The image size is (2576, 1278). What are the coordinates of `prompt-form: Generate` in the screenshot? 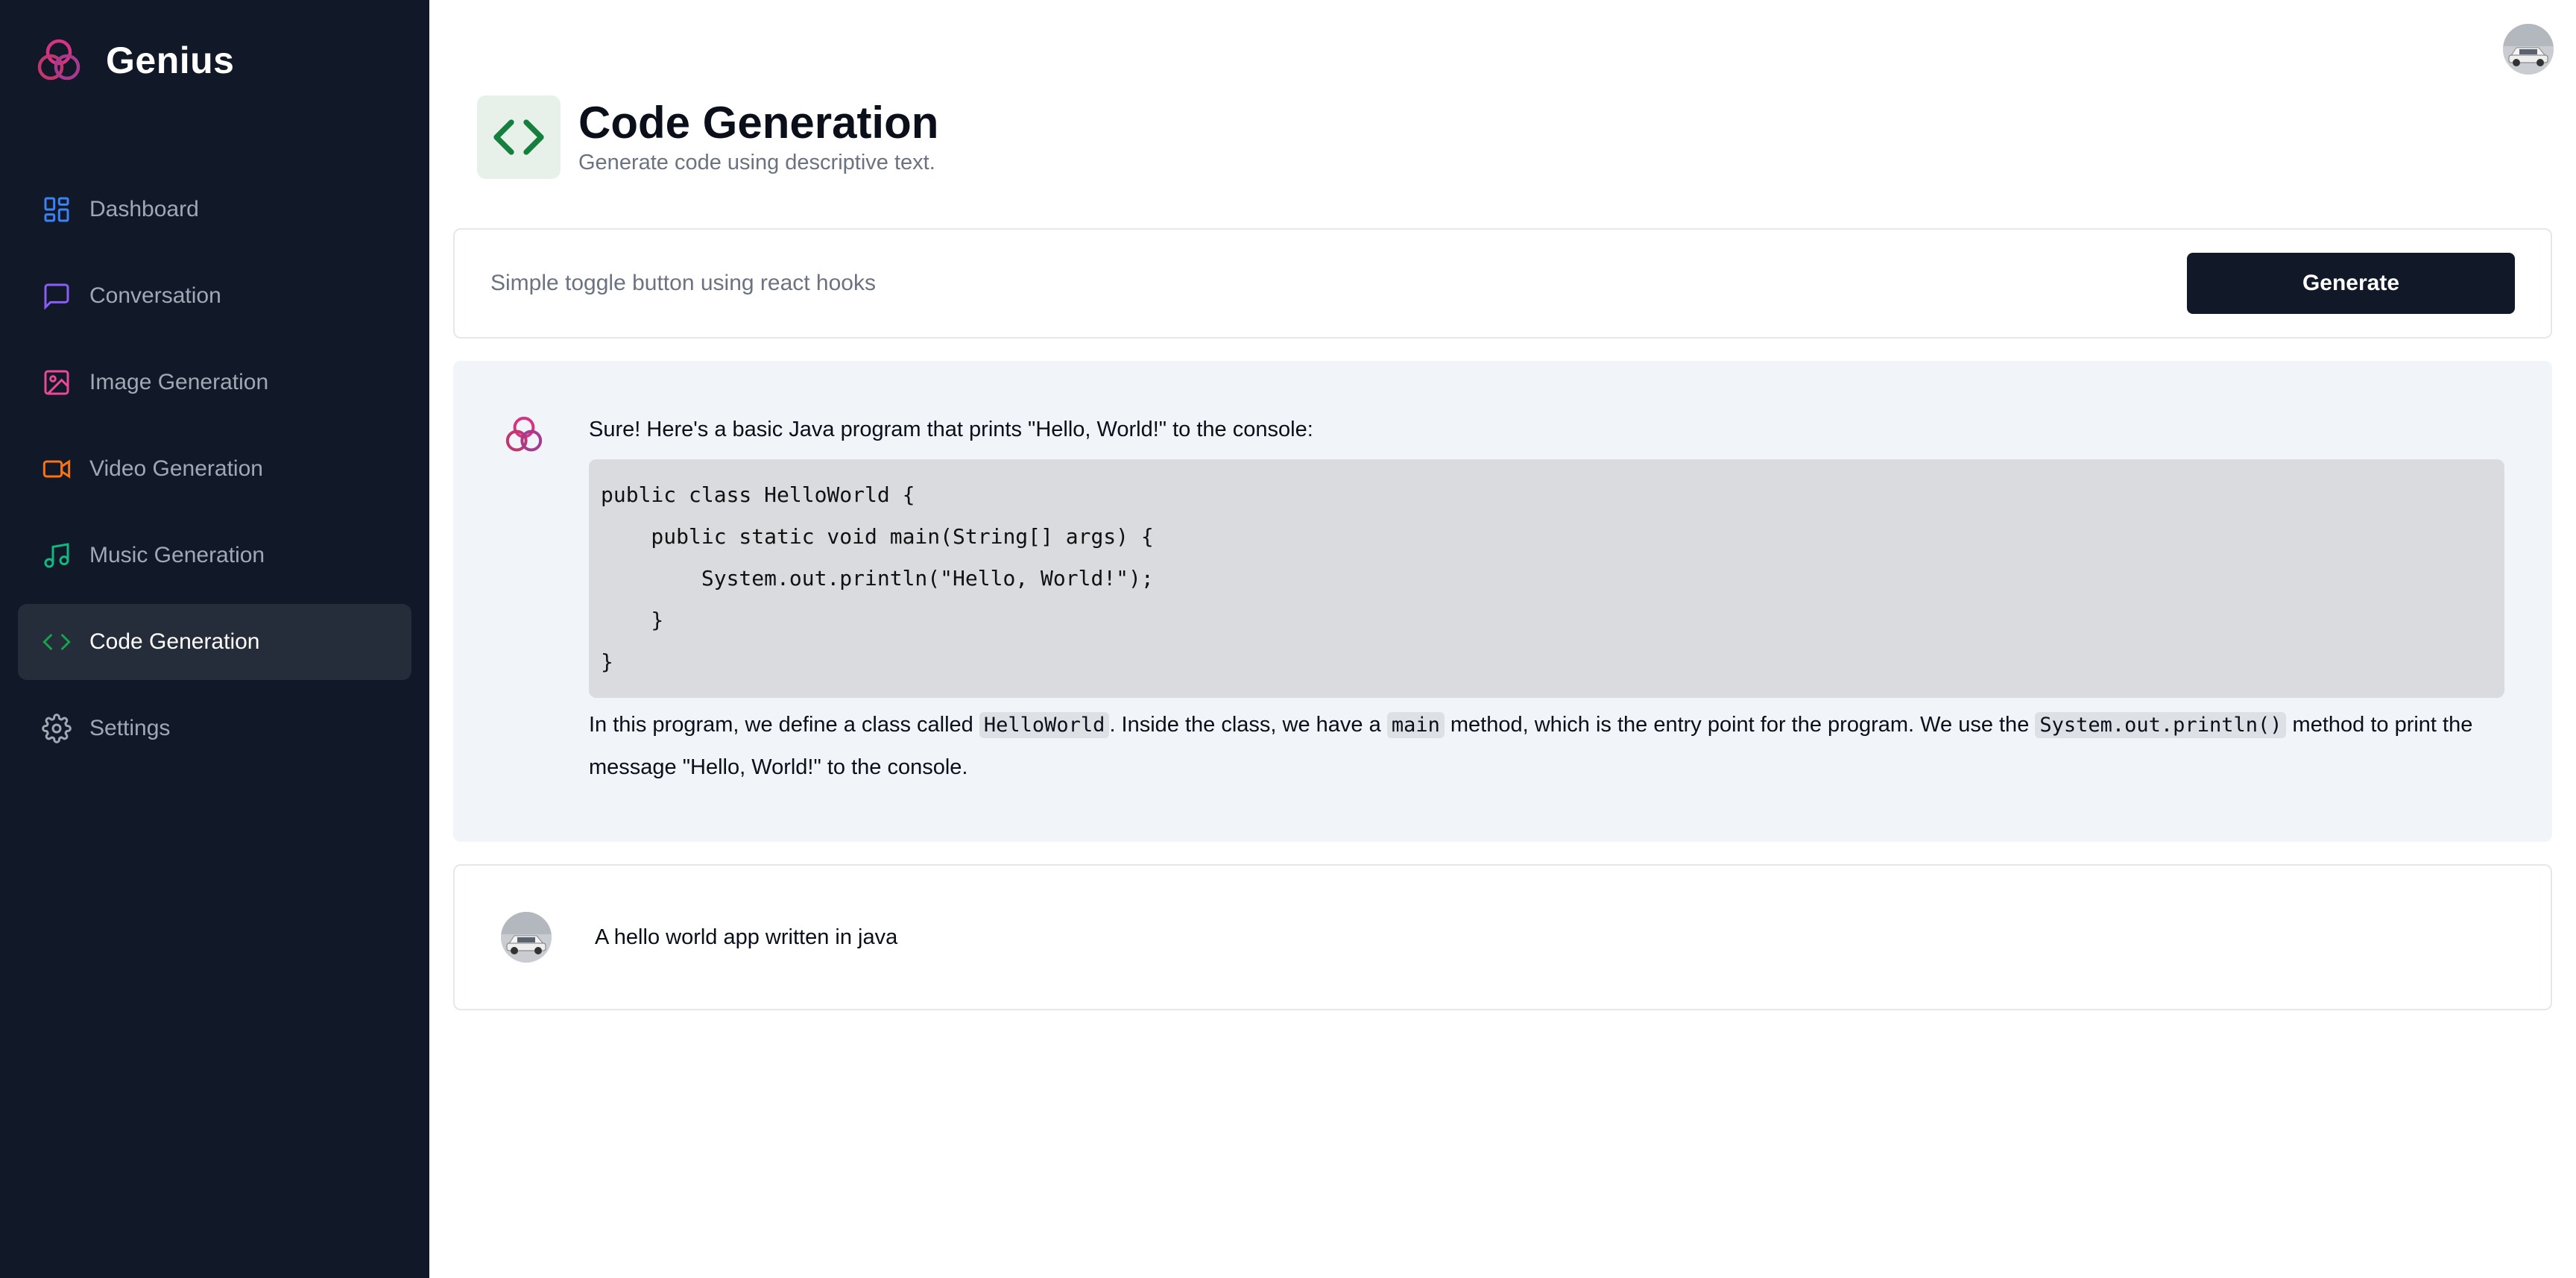 It's located at (1502, 283).